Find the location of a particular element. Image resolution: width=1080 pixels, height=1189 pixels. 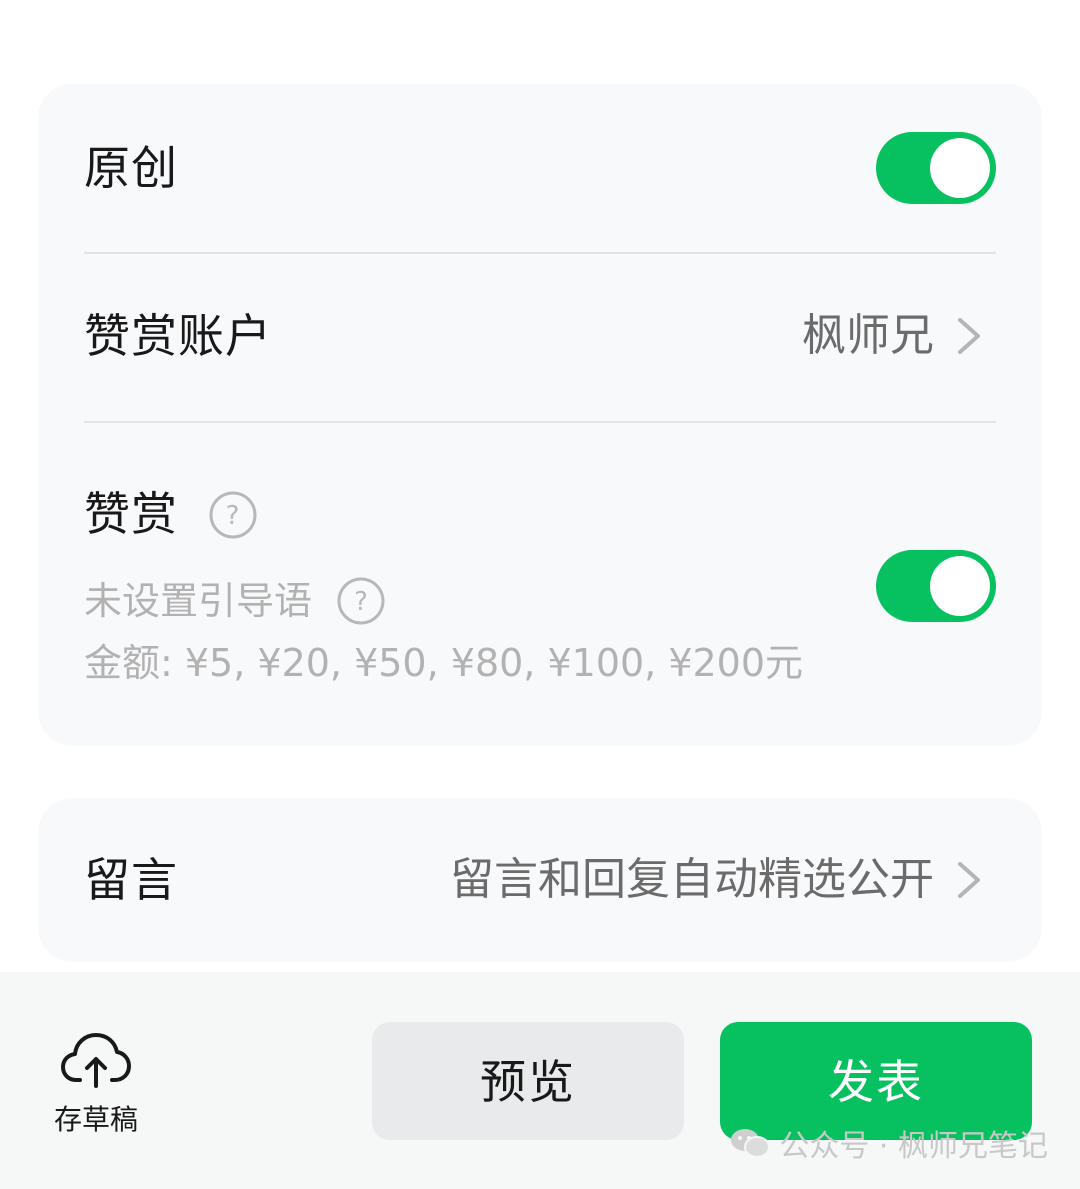

reward-guide-text: 未设置引导语 is located at coordinates (198, 601).